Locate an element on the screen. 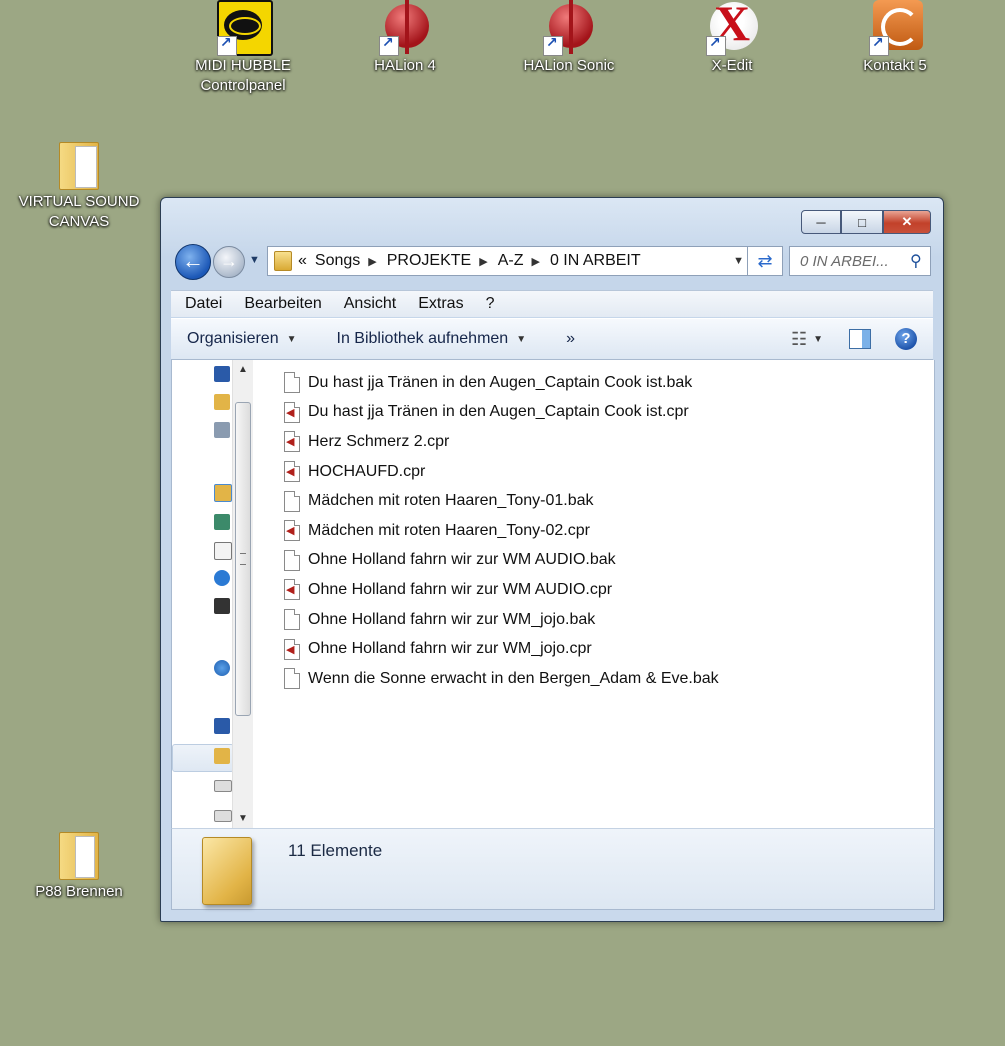  address-dropdown-icon: ▼ is located at coordinates (738, 261).